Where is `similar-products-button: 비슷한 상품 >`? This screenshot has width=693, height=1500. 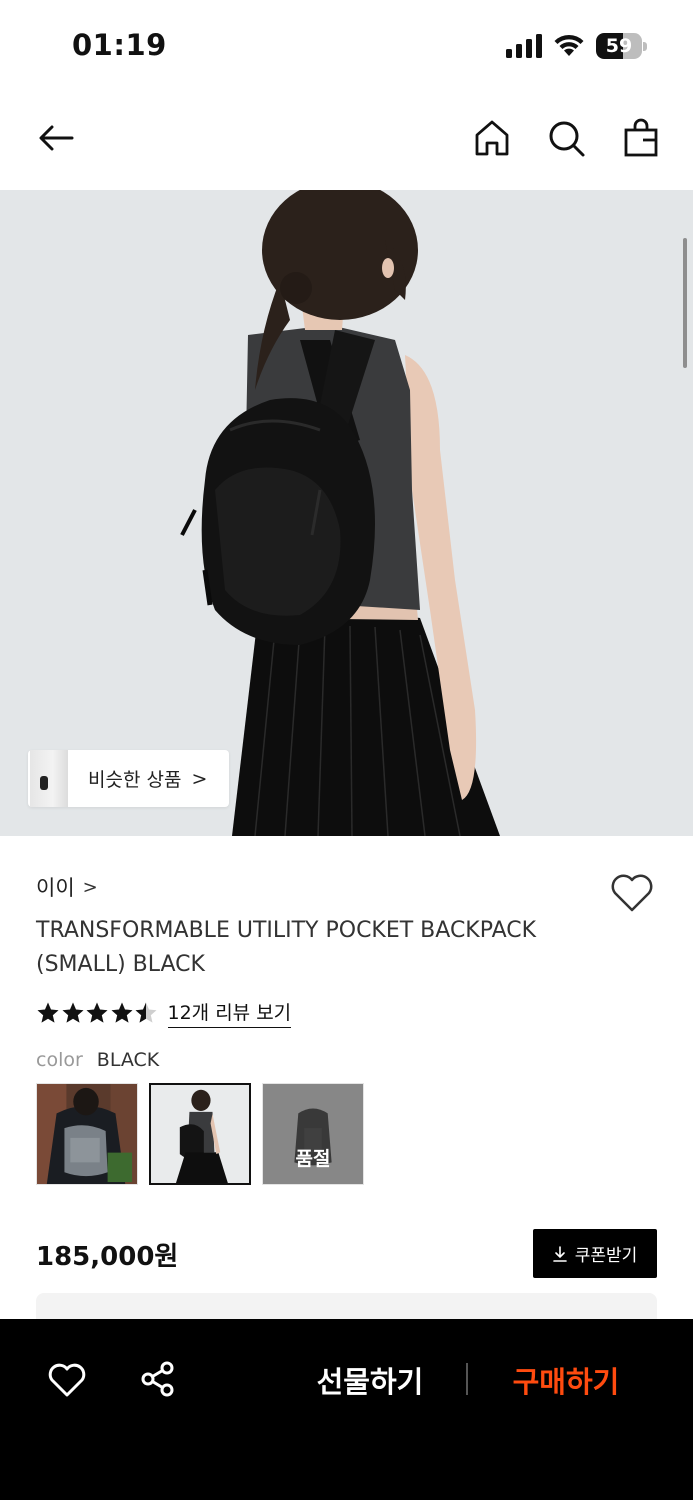 similar-products-button: 비슷한 상품 > is located at coordinates (128, 778).